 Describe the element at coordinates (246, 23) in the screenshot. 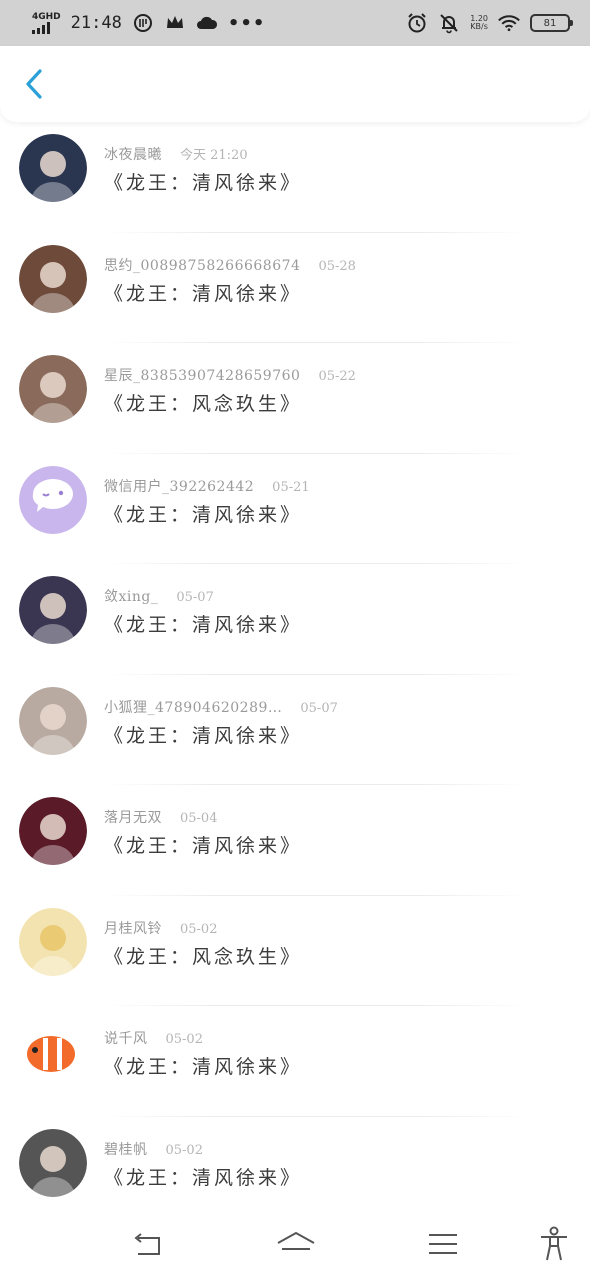

I see `more-notifications-icon: •••` at that location.